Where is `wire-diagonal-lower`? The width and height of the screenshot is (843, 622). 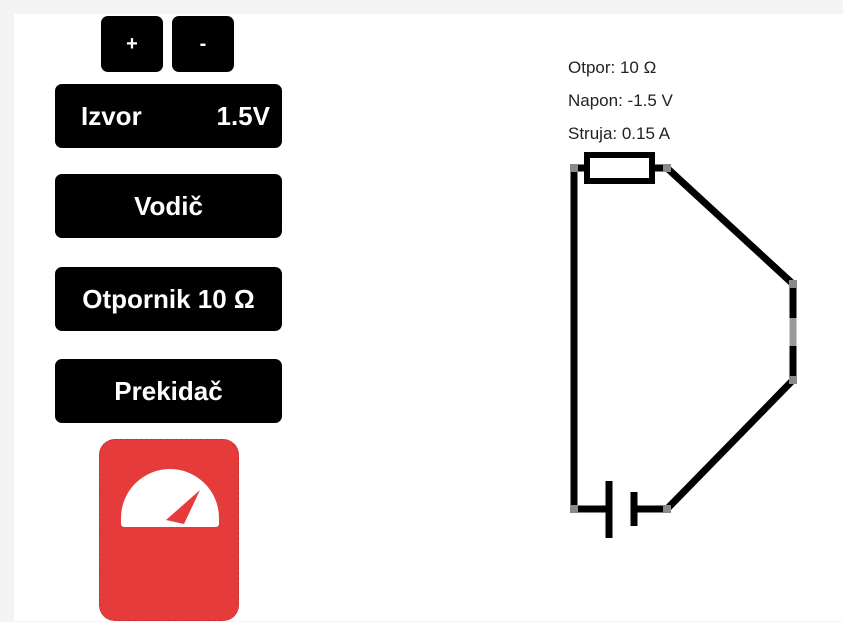
wire-diagonal-lower is located at coordinates (730, 444).